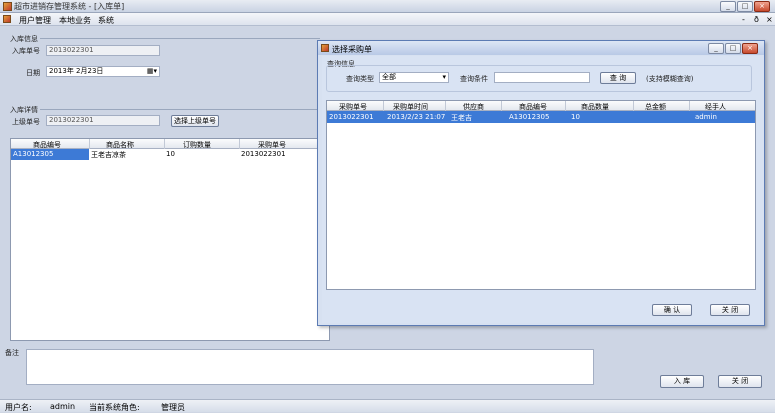 The image size is (775, 413). What do you see at coordinates (103, 50) in the screenshot?
I see `order-no-field: 2013022301` at bounding box center [103, 50].